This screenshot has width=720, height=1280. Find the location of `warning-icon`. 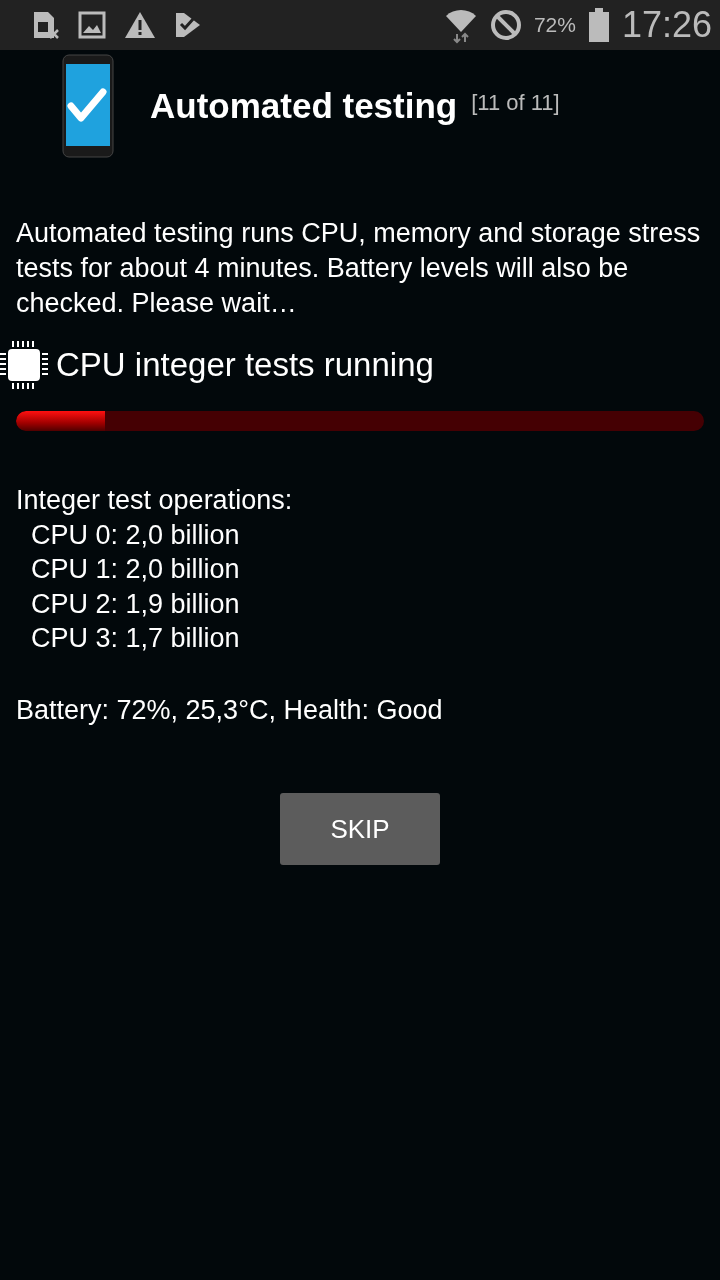

warning-icon is located at coordinates (140, 25).